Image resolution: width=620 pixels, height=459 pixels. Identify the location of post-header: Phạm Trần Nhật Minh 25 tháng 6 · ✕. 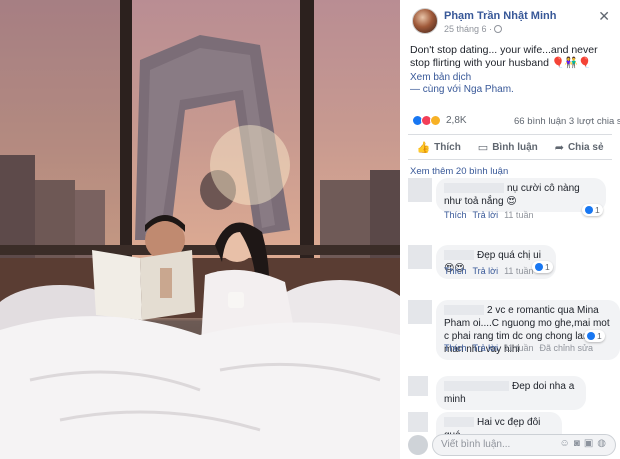
(510, 22).